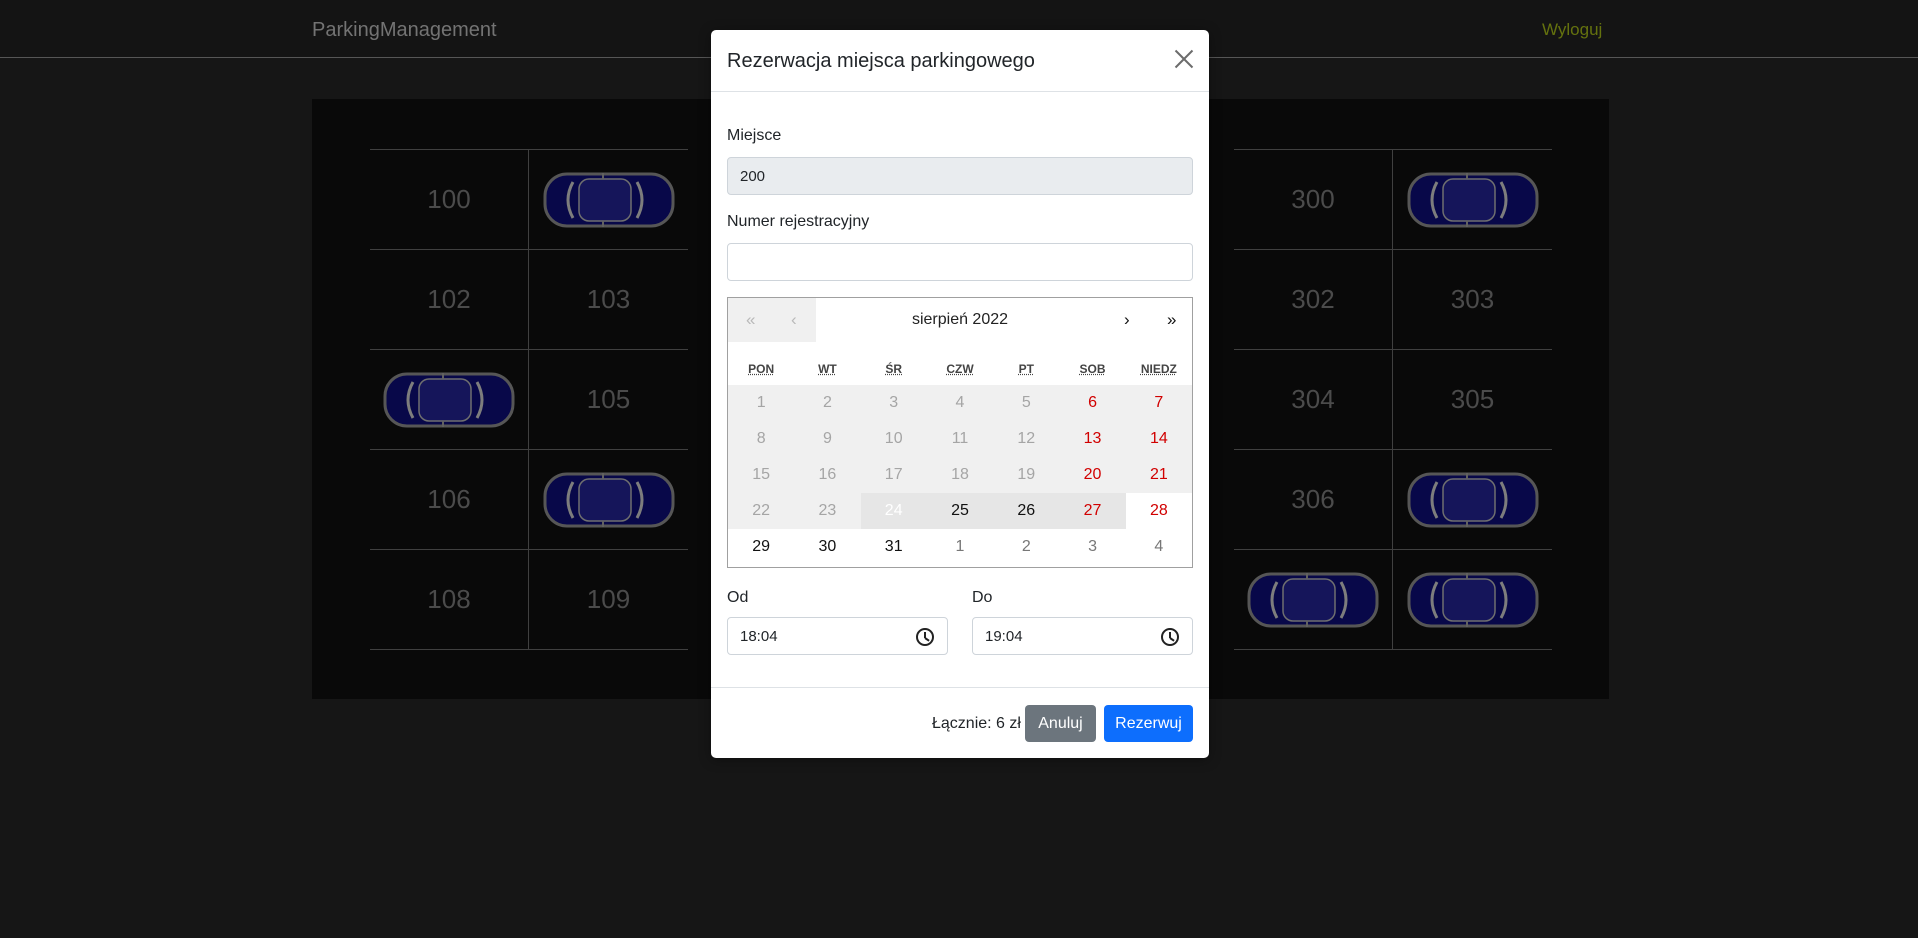  I want to click on calendar-day: 22, so click(761, 511).